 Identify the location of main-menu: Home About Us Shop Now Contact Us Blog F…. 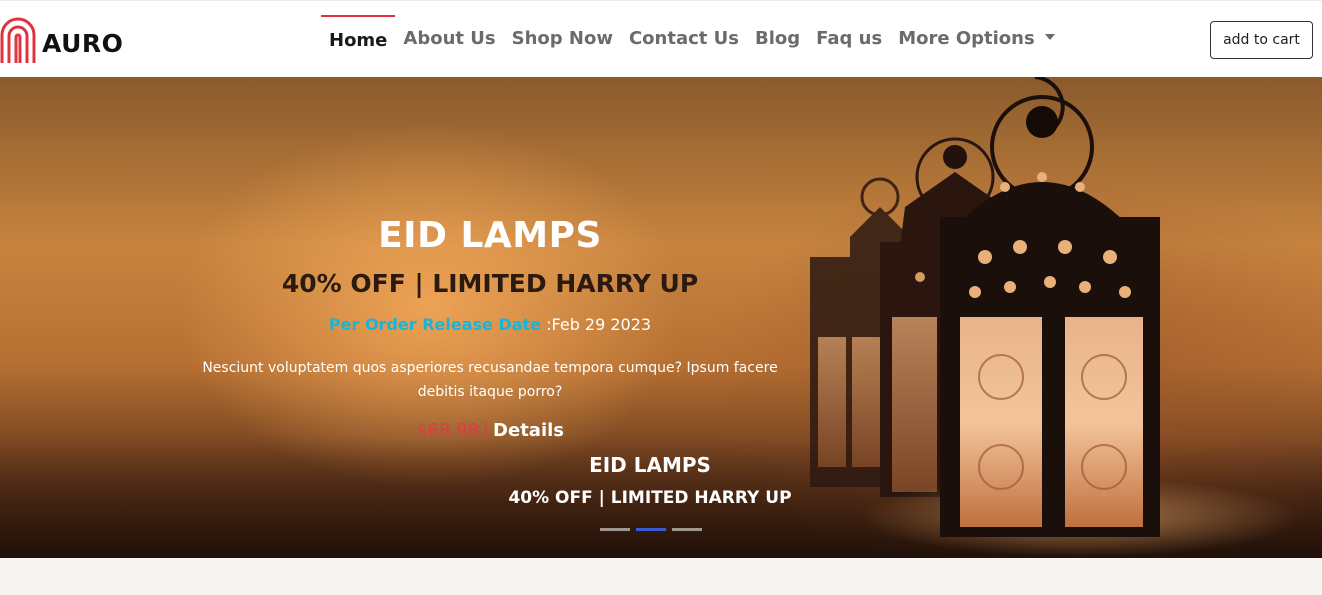
(692, 39).